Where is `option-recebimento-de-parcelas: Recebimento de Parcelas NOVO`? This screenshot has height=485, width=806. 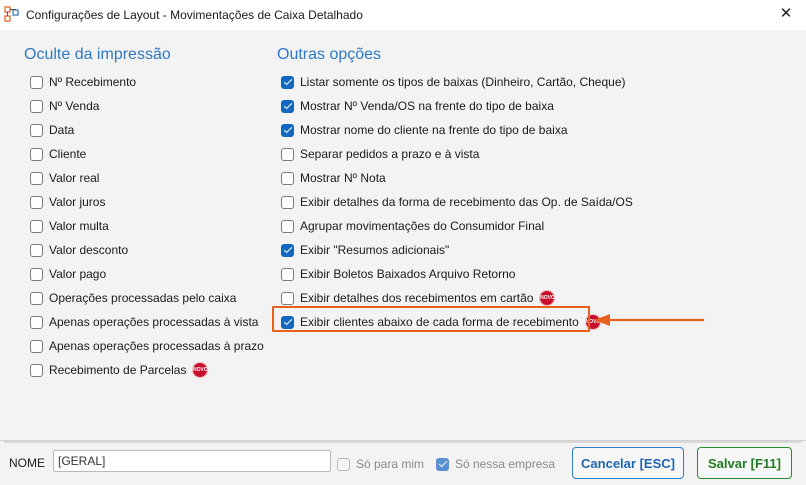
option-recebimento-de-parcelas: Recebimento de Parcelas NOVO is located at coordinates (119, 370).